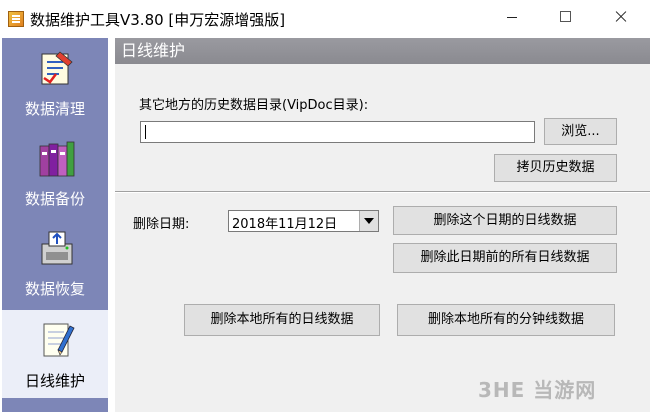  I want to click on copy-history-button: 拷贝历史数据, so click(555, 168).